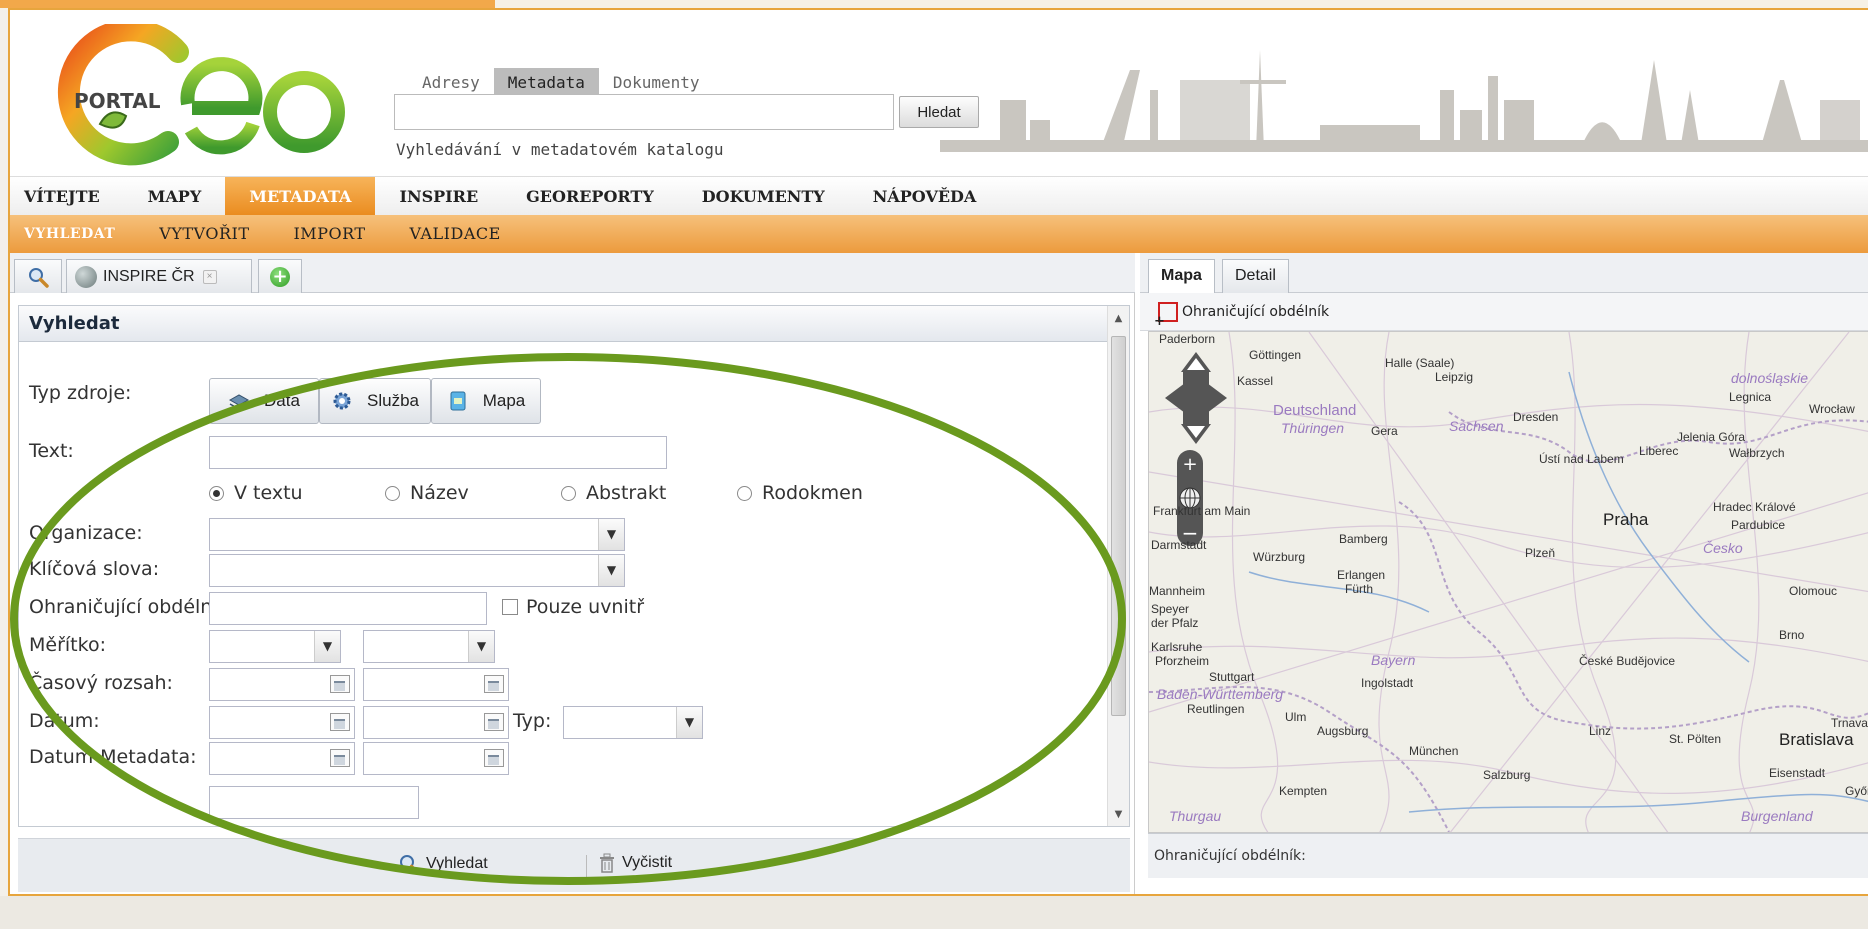  What do you see at coordinates (1118, 815) in the screenshot?
I see `scroll-down-arrow-icon: ▼` at bounding box center [1118, 815].